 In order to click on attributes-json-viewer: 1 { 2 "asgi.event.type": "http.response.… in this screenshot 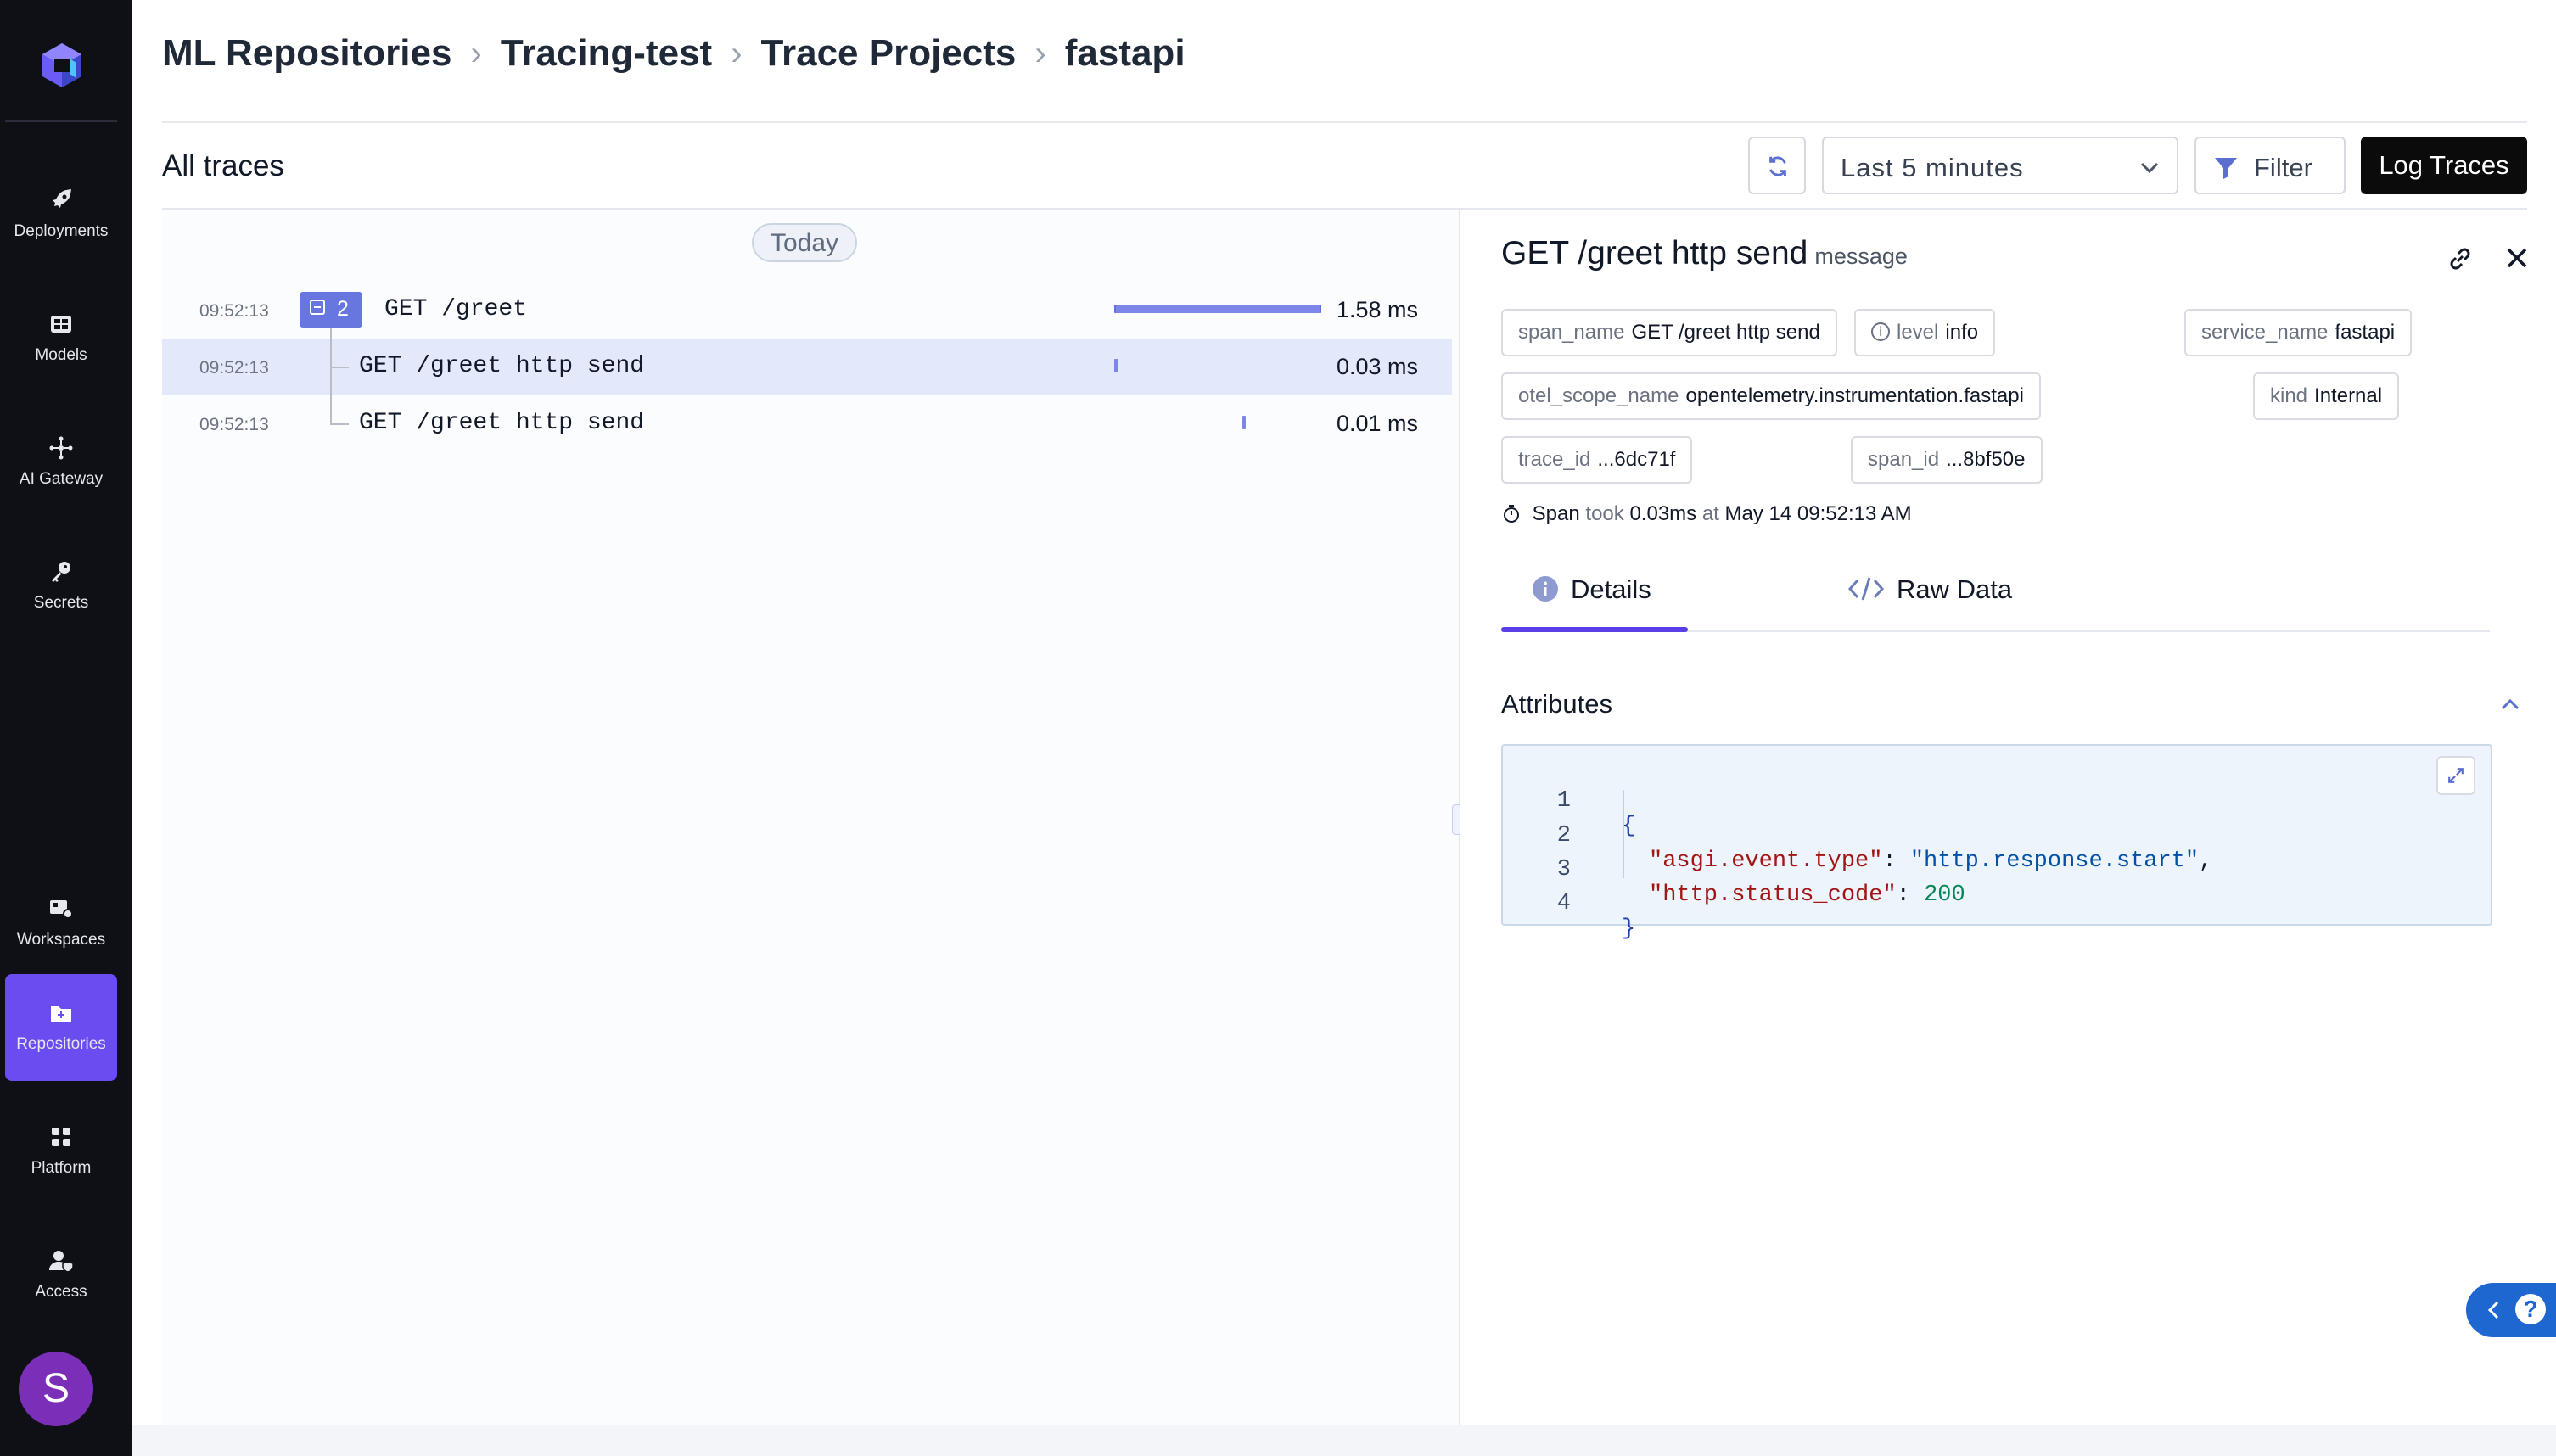, I will do `click(1996, 843)`.